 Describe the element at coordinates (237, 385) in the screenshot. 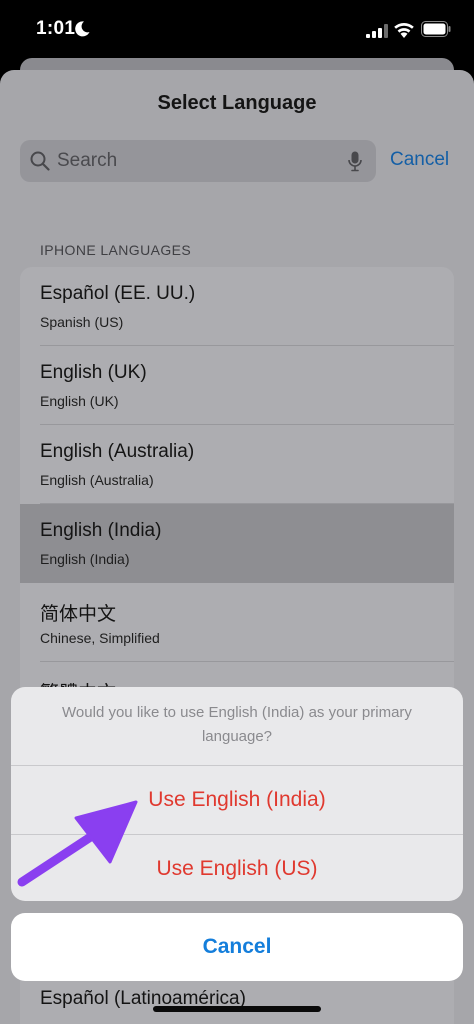

I see `language-row-english-uk: English (UK) English (UK)` at that location.